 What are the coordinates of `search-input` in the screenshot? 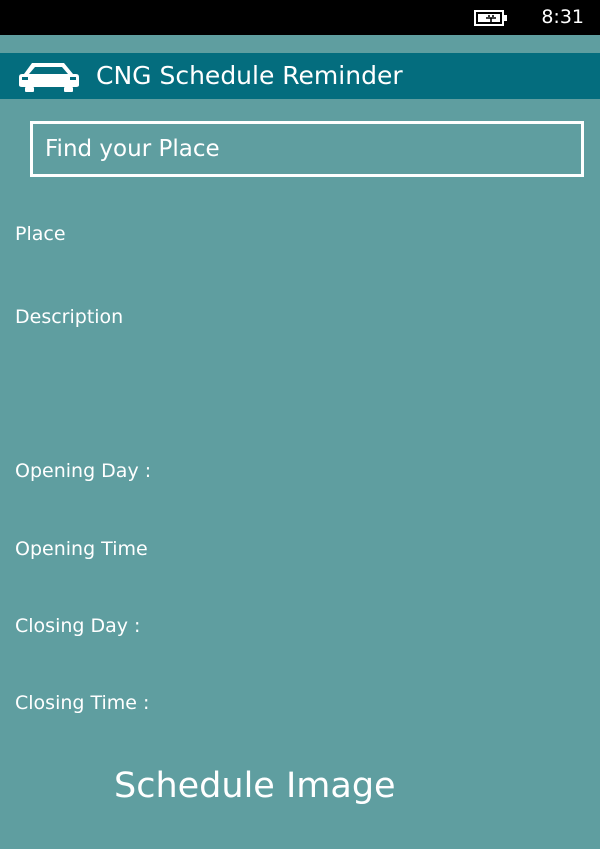 It's located at (307, 149).